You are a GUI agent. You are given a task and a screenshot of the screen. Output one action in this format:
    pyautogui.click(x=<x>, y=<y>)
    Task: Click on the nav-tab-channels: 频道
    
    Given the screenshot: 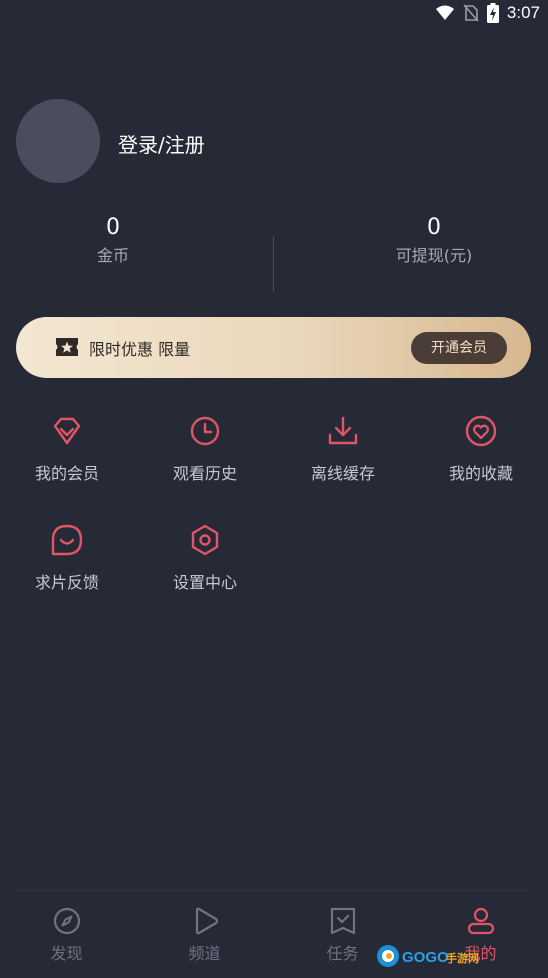 What is the action you would take?
    pyautogui.click(x=204, y=935)
    